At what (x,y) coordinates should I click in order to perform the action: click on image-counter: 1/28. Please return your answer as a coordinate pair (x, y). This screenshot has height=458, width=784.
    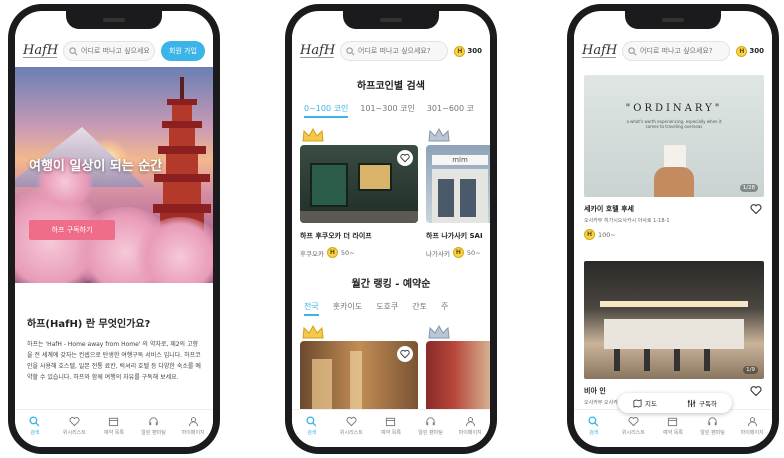
    Looking at the image, I should click on (748, 188).